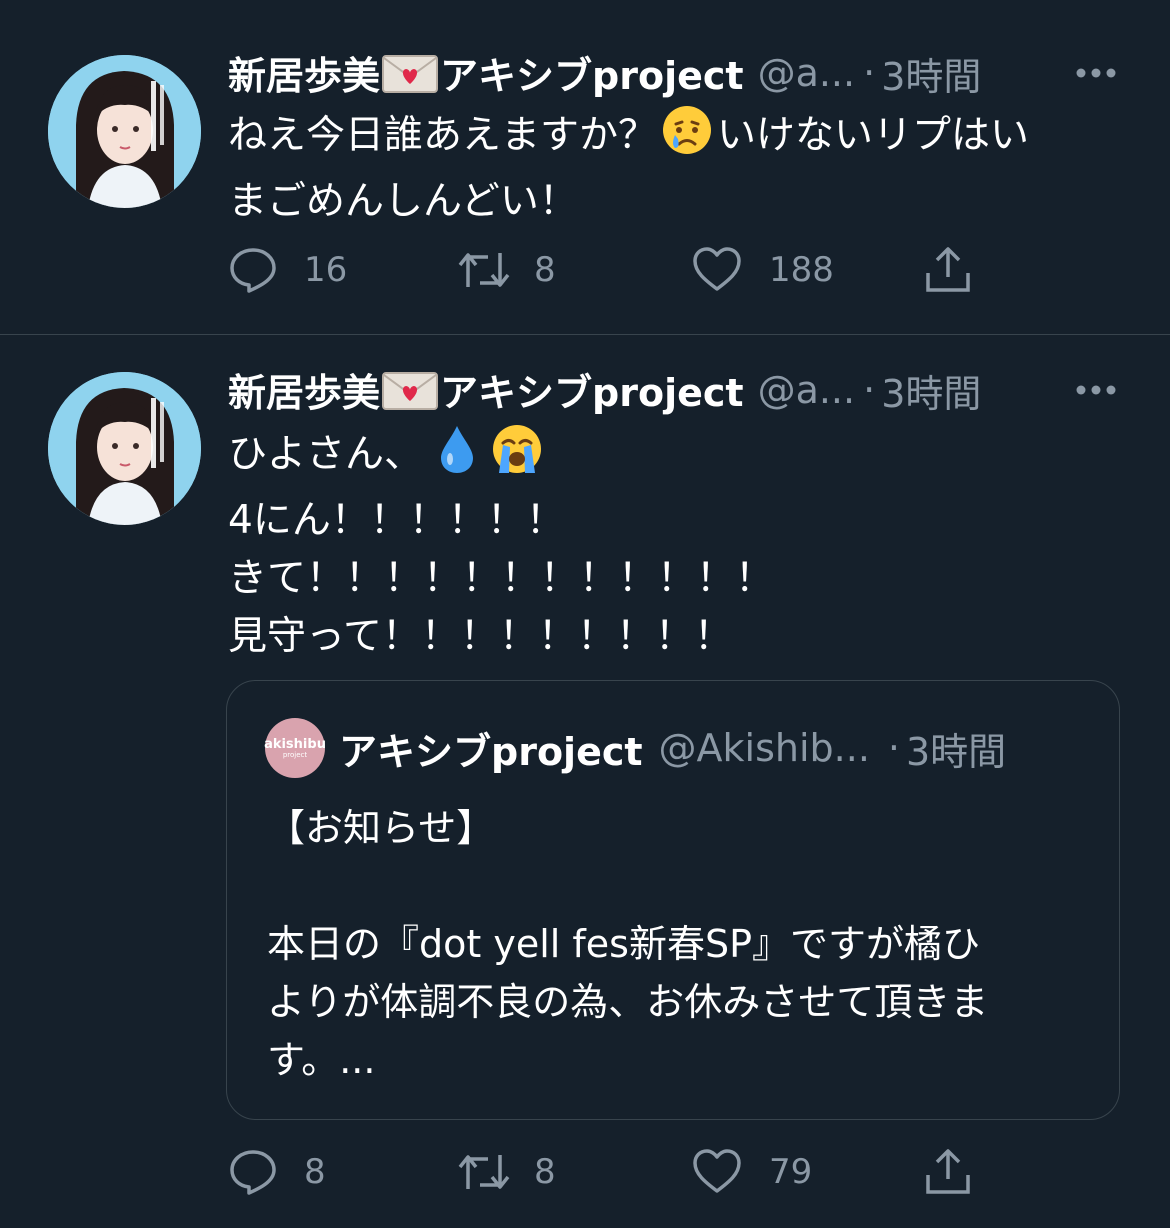 This screenshot has width=1170, height=1228. What do you see at coordinates (618, 1172) in the screenshot?
I see `tweet-actions: 8 8 79` at bounding box center [618, 1172].